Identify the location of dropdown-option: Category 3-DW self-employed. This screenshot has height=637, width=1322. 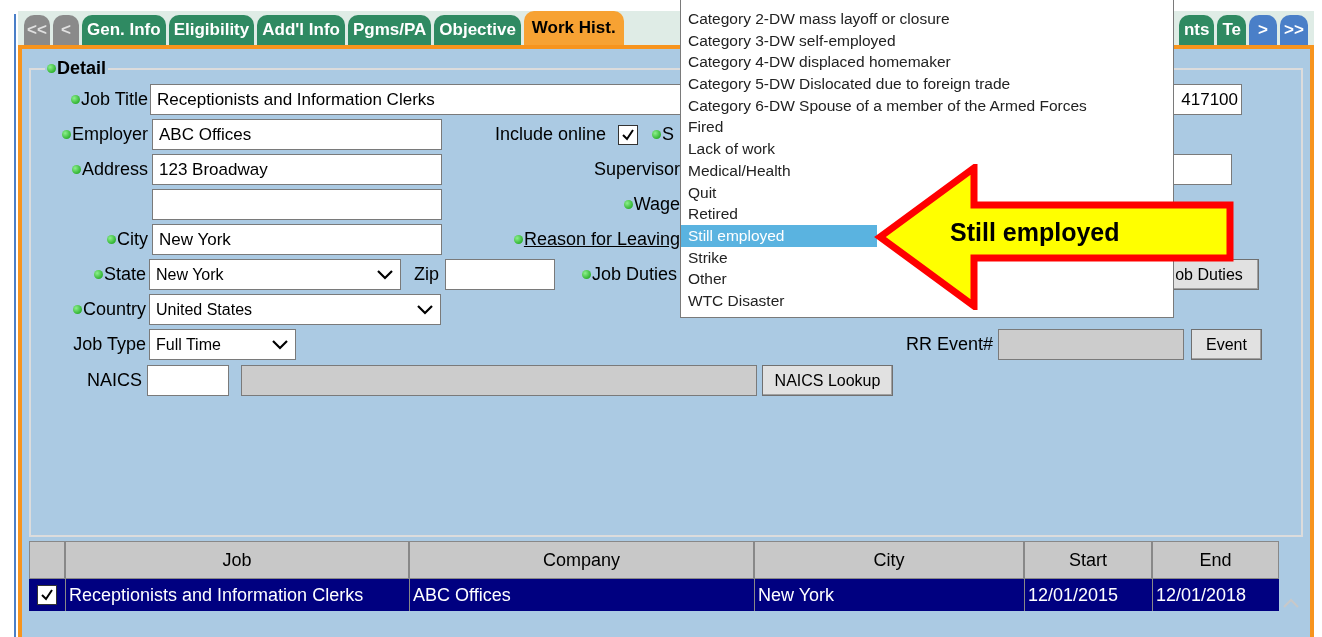
(792, 40).